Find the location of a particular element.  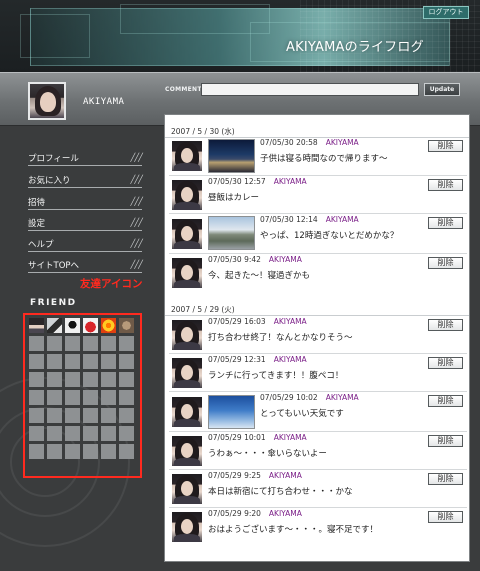

entry-meta: 07/05/30 12:14 AKIYAMA is located at coordinates (309, 219).